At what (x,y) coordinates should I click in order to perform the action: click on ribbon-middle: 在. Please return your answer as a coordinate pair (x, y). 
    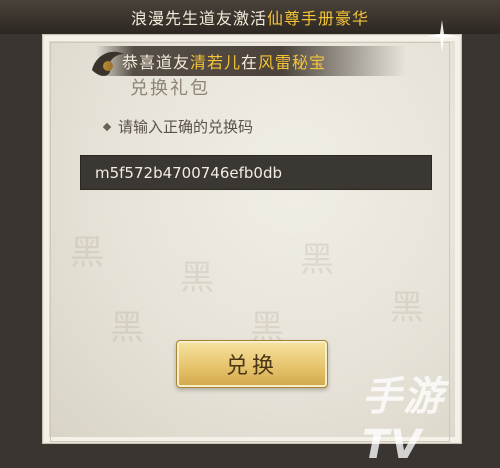
    Looking at the image, I should click on (250, 62).